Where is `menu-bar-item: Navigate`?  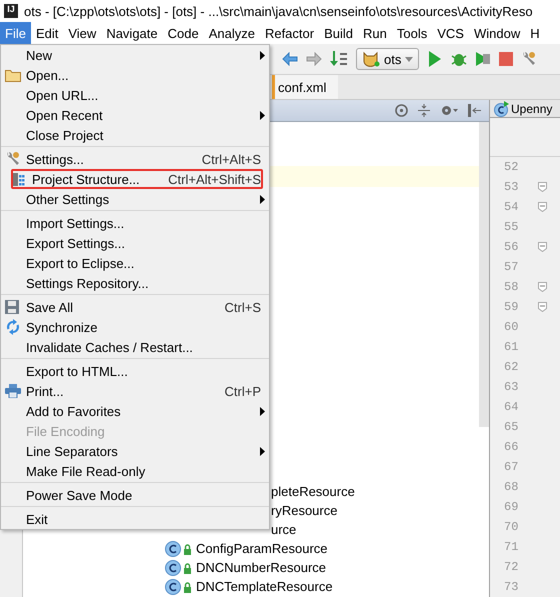 menu-bar-item: Navigate is located at coordinates (132, 33).